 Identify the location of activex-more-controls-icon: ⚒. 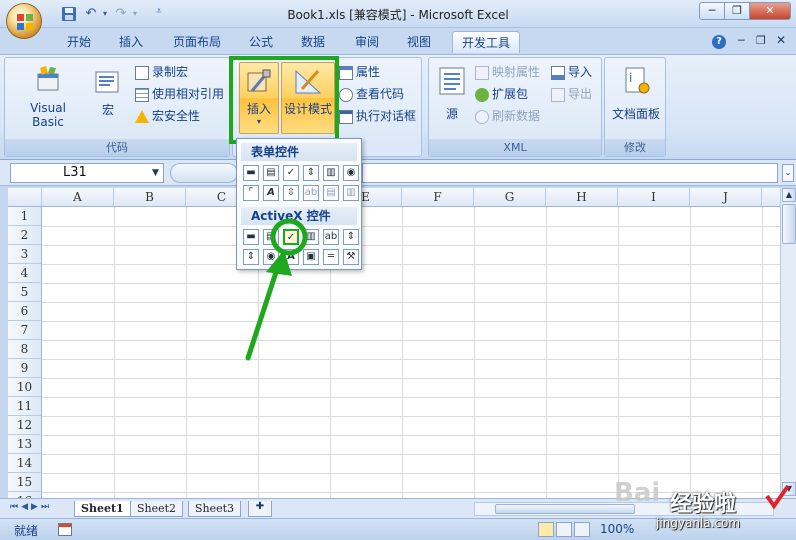
(351, 257).